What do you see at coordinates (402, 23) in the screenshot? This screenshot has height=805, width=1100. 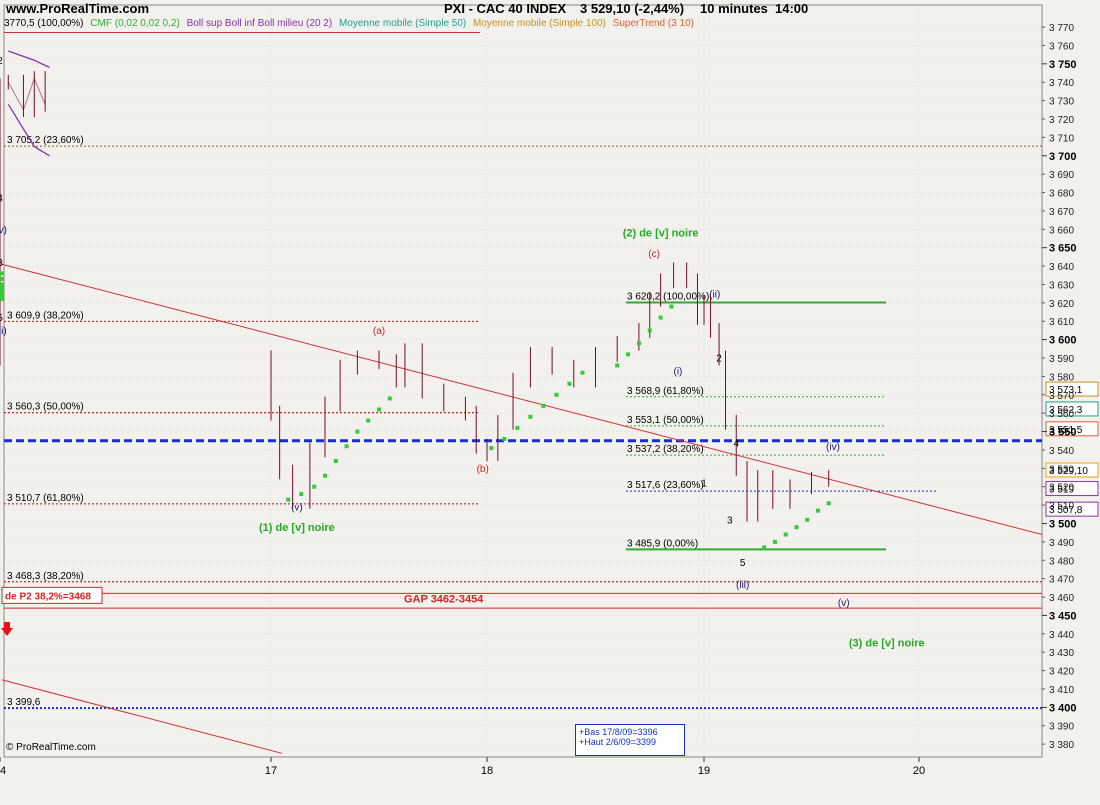 I see `legend-ma50: Moyenne mobile (Simple 50)` at bounding box center [402, 23].